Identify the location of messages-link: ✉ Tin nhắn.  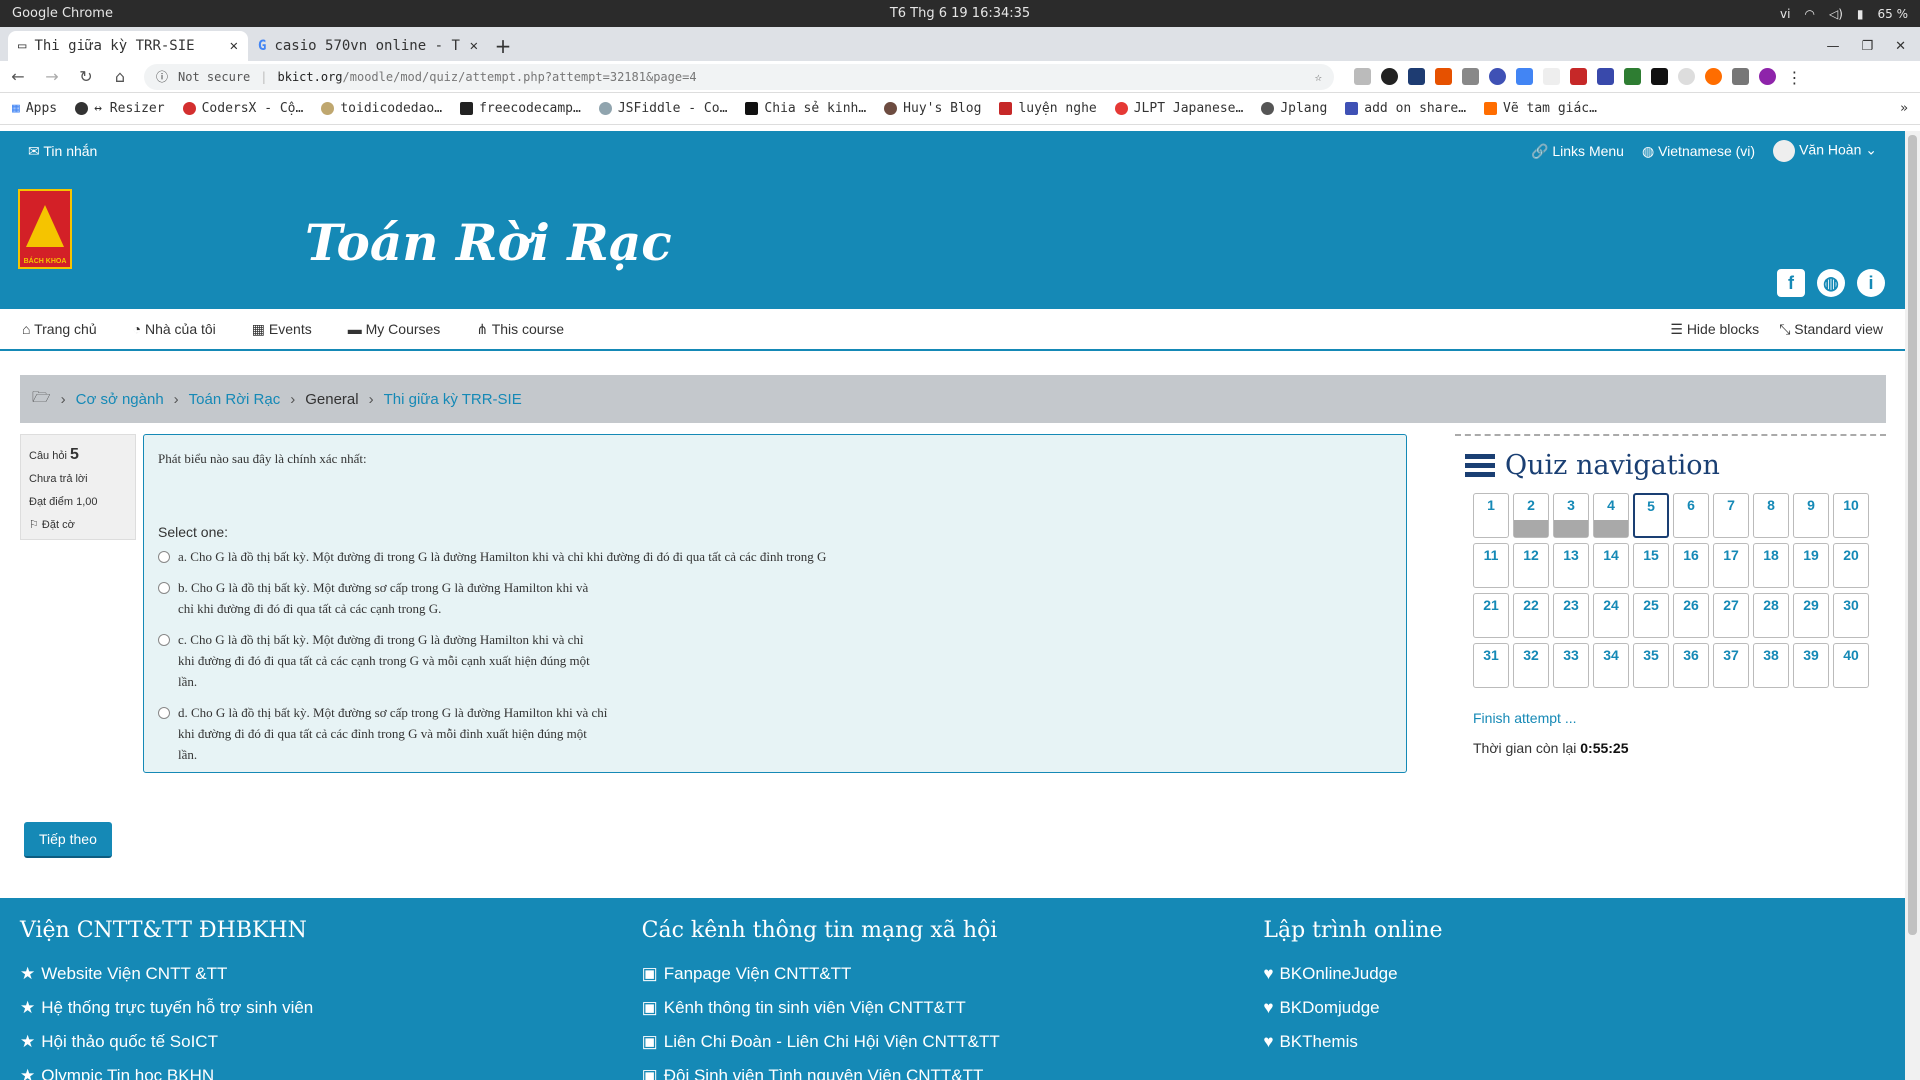
(62, 151).